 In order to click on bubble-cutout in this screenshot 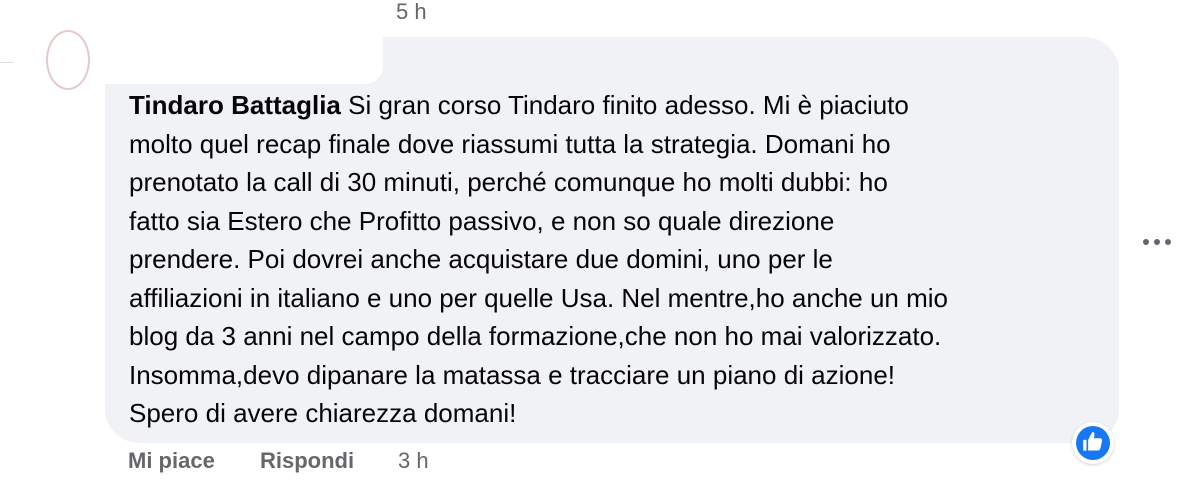, I will do `click(244, 57)`.